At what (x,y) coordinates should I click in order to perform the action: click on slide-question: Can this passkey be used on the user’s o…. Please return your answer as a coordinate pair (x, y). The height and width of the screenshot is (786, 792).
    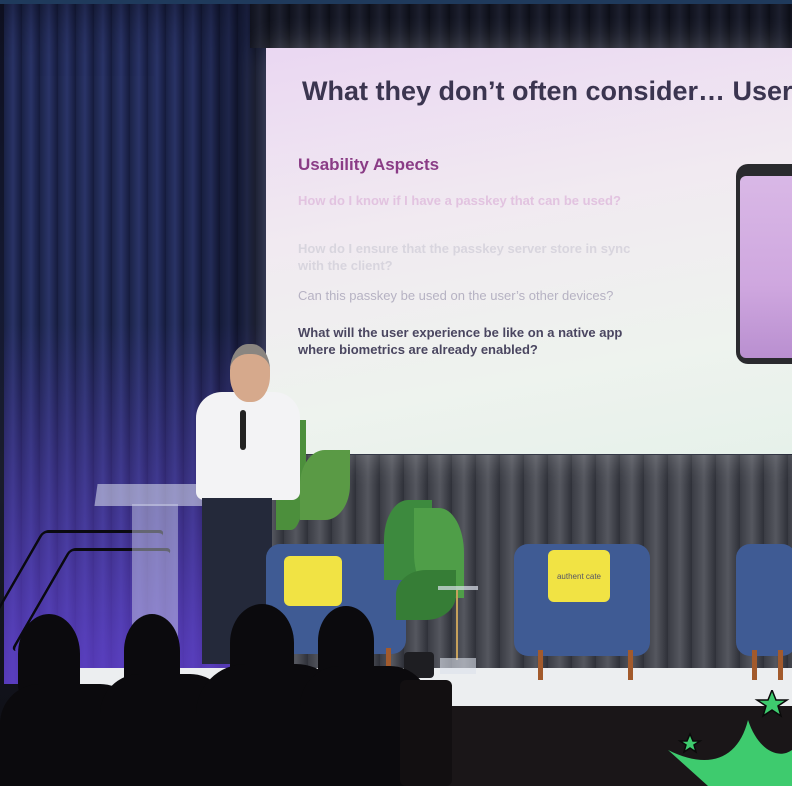
    Looking at the image, I should click on (456, 295).